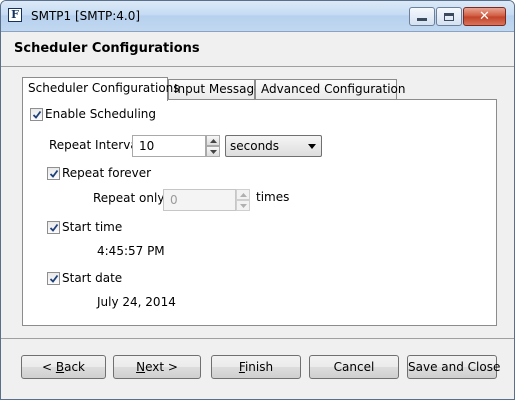 This screenshot has height=400, width=515. I want to click on tab-advanced-configuration: Advanced Configuration, so click(330, 89).